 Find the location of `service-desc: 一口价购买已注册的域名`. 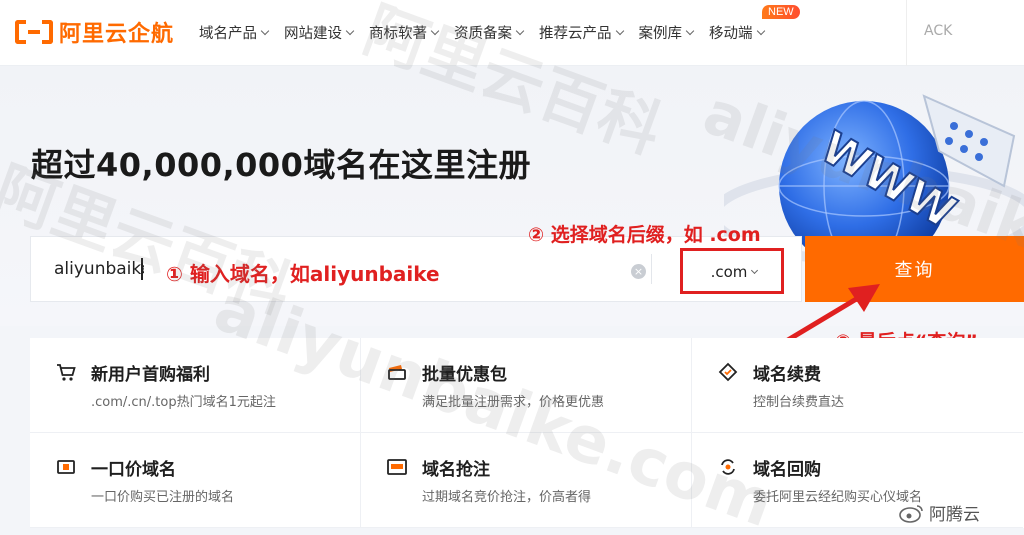

service-desc: 一口价购买已注册的域名 is located at coordinates (163, 497).